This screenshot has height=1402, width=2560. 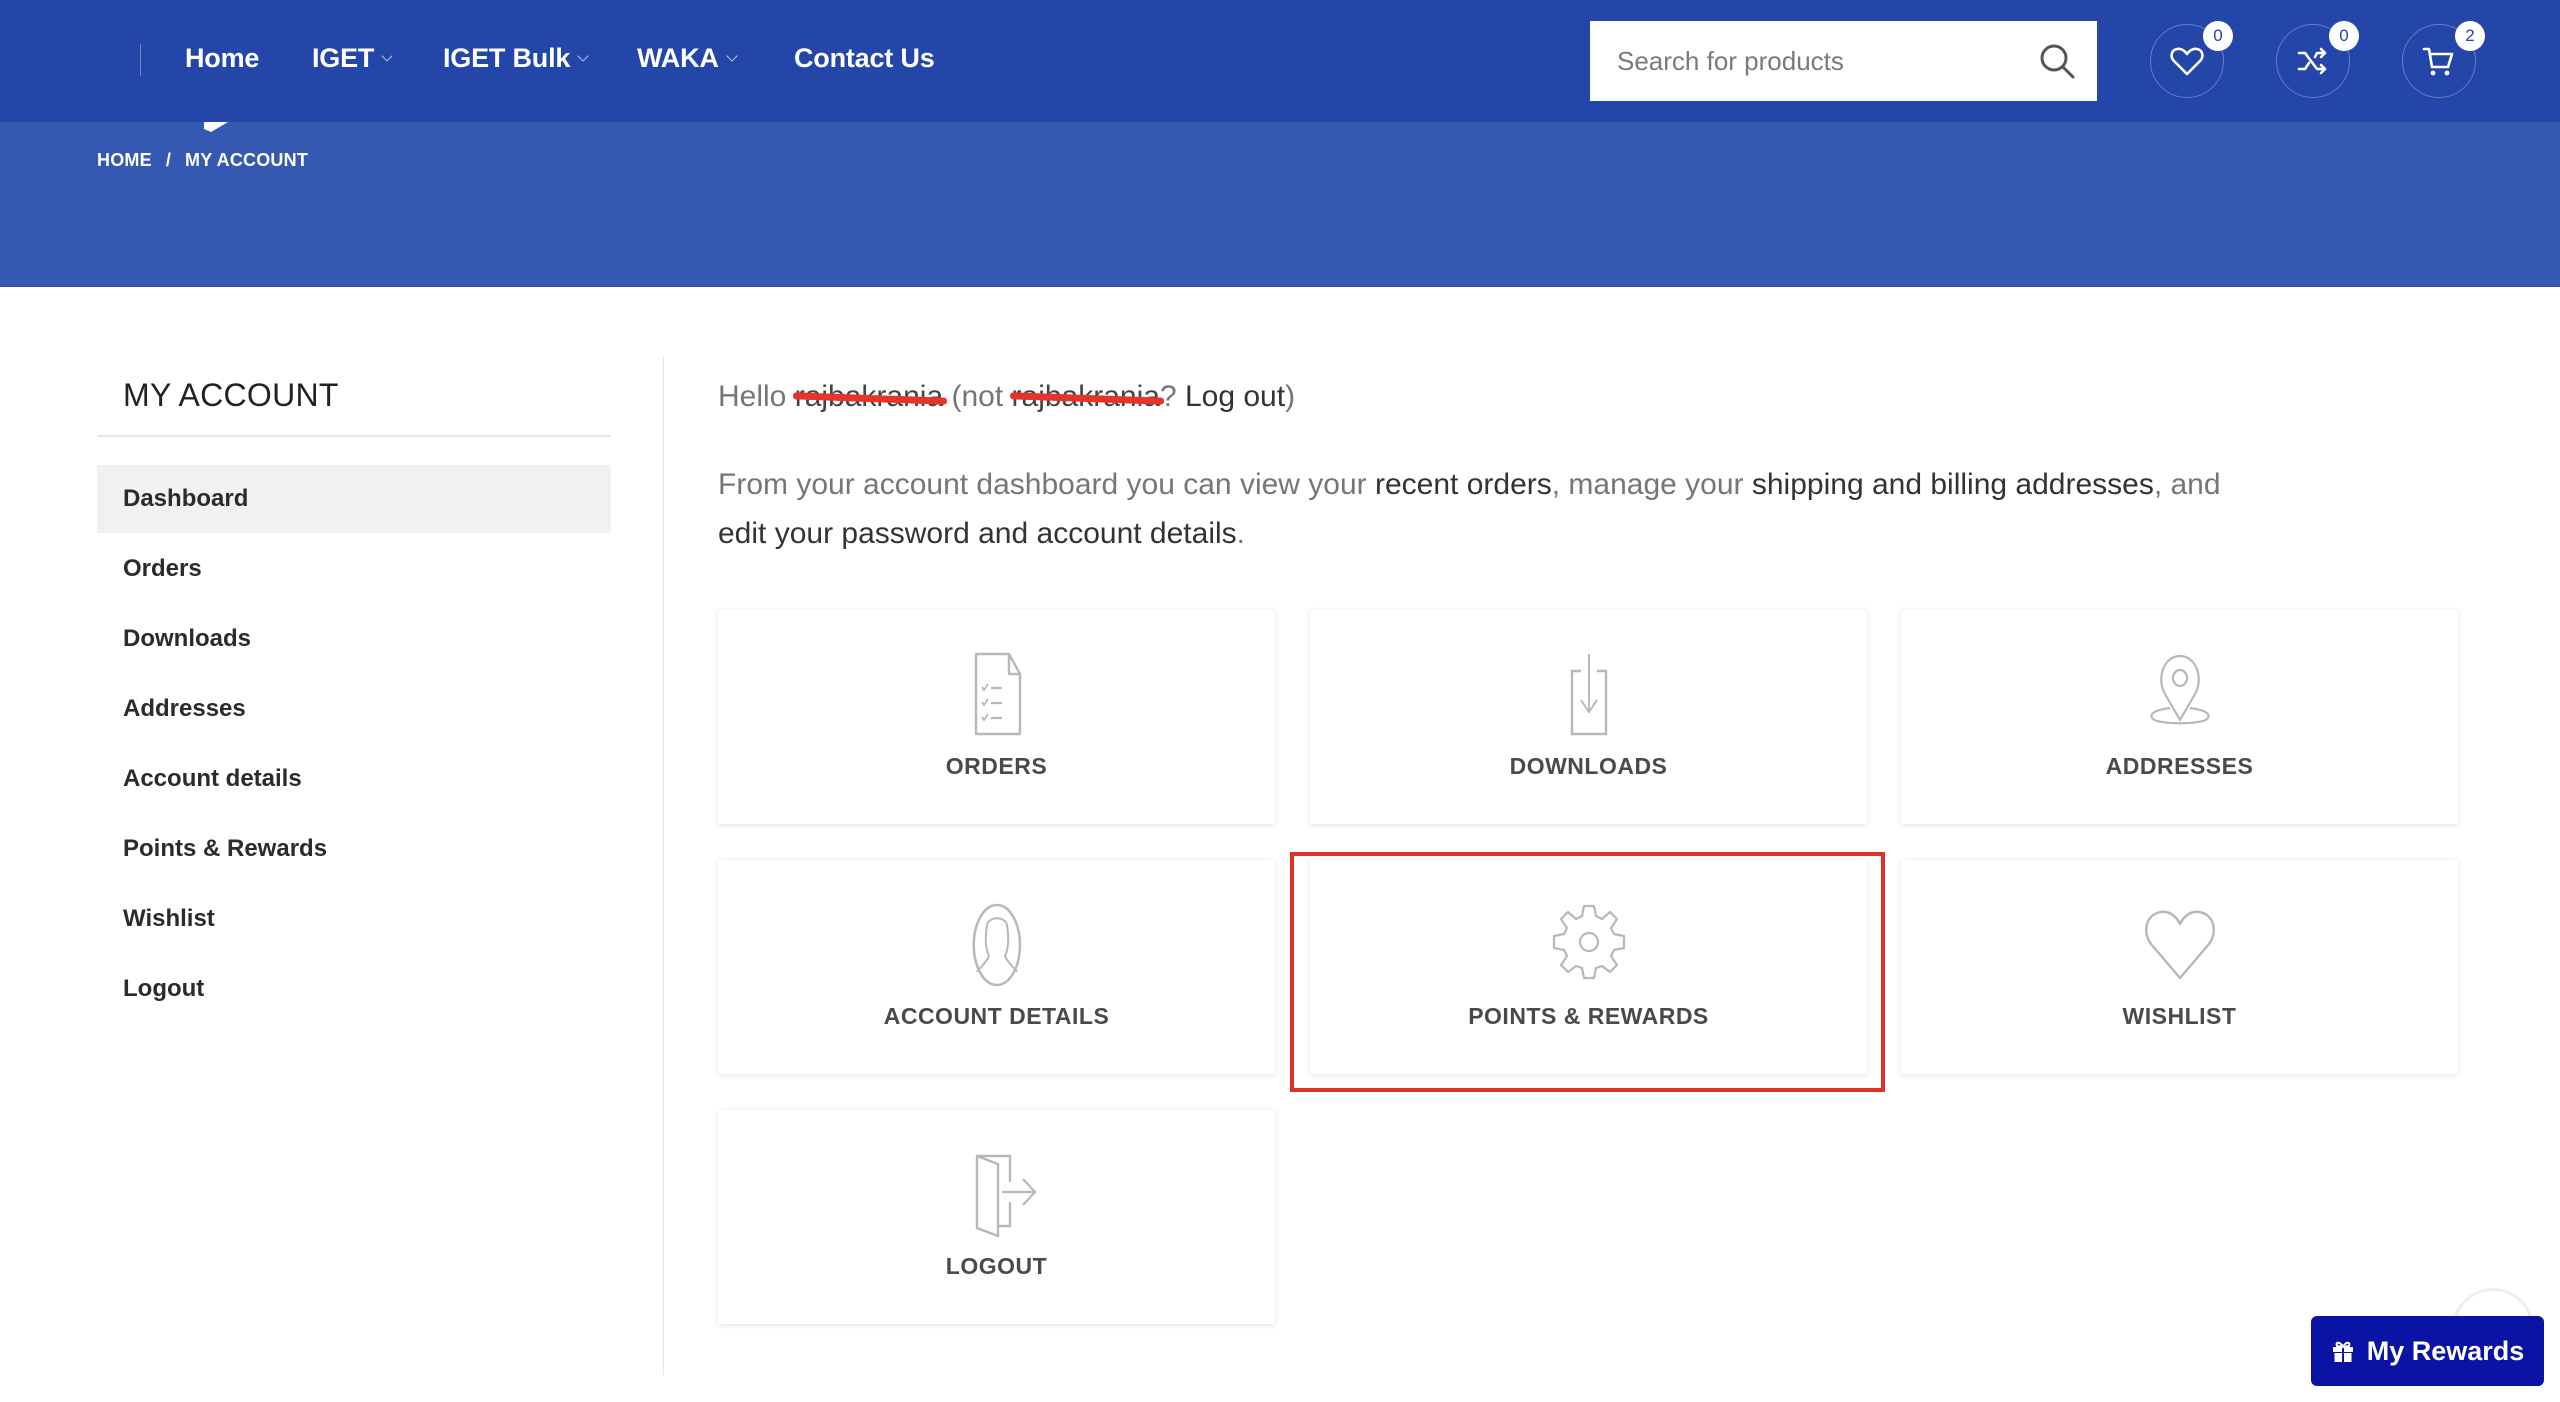 What do you see at coordinates (1588, 766) in the screenshot?
I see `tile-downloads-label: DOWNLOADS` at bounding box center [1588, 766].